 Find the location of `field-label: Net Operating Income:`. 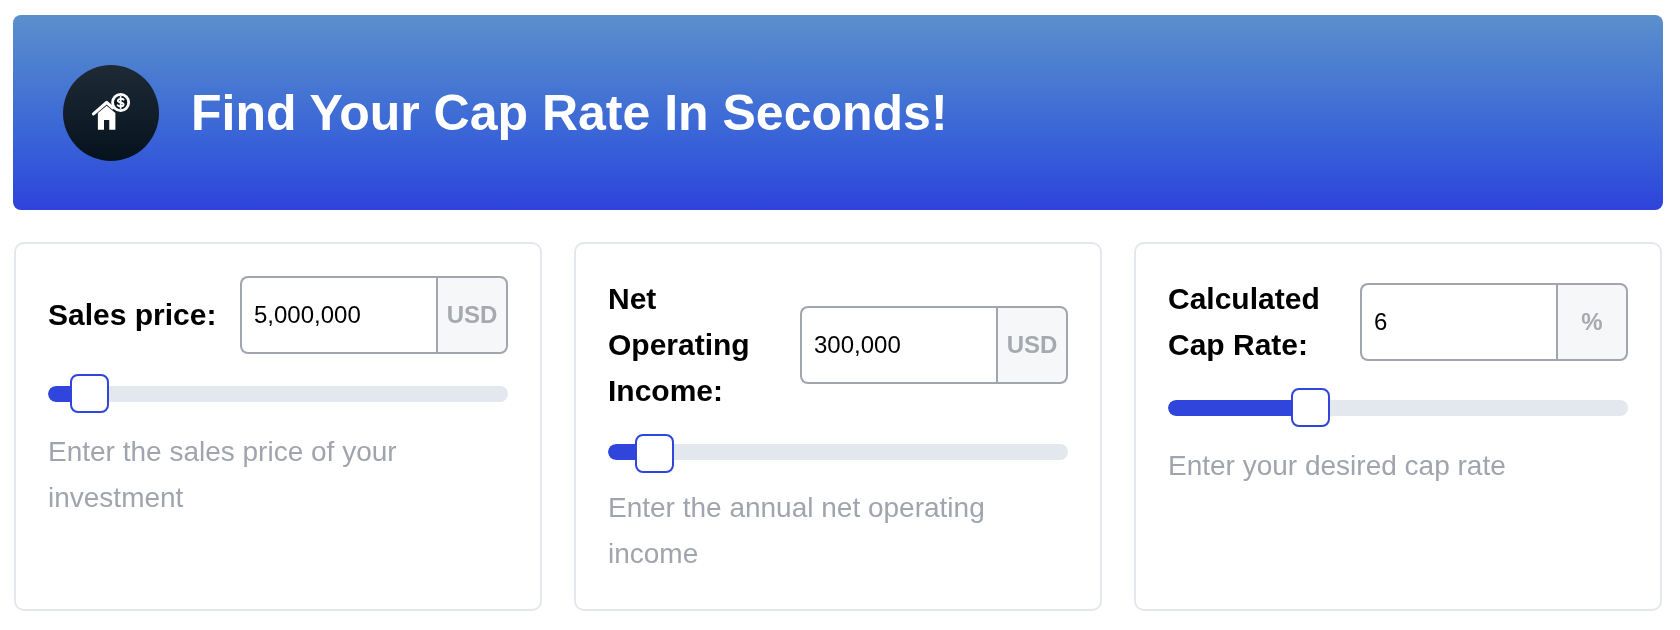

field-label: Net Operating Income: is located at coordinates (679, 345).